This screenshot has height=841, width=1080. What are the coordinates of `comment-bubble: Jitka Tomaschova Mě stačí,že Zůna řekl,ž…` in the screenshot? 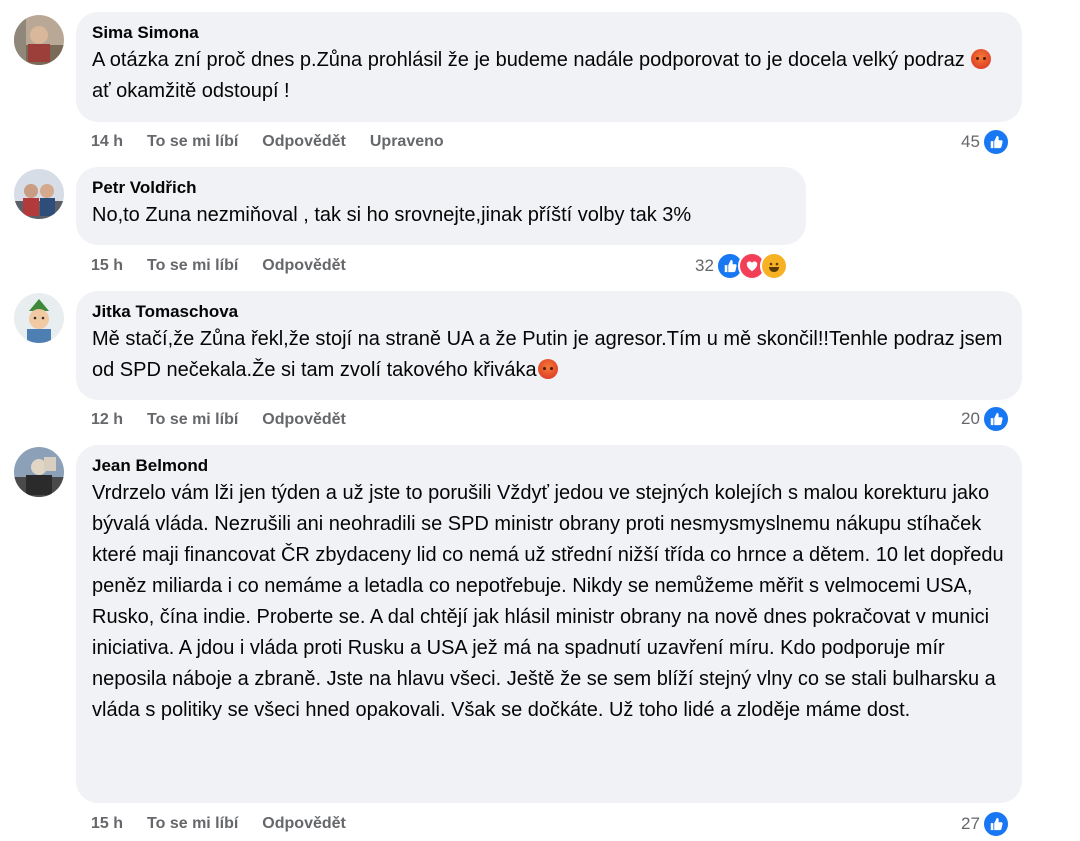 It's located at (549, 345).